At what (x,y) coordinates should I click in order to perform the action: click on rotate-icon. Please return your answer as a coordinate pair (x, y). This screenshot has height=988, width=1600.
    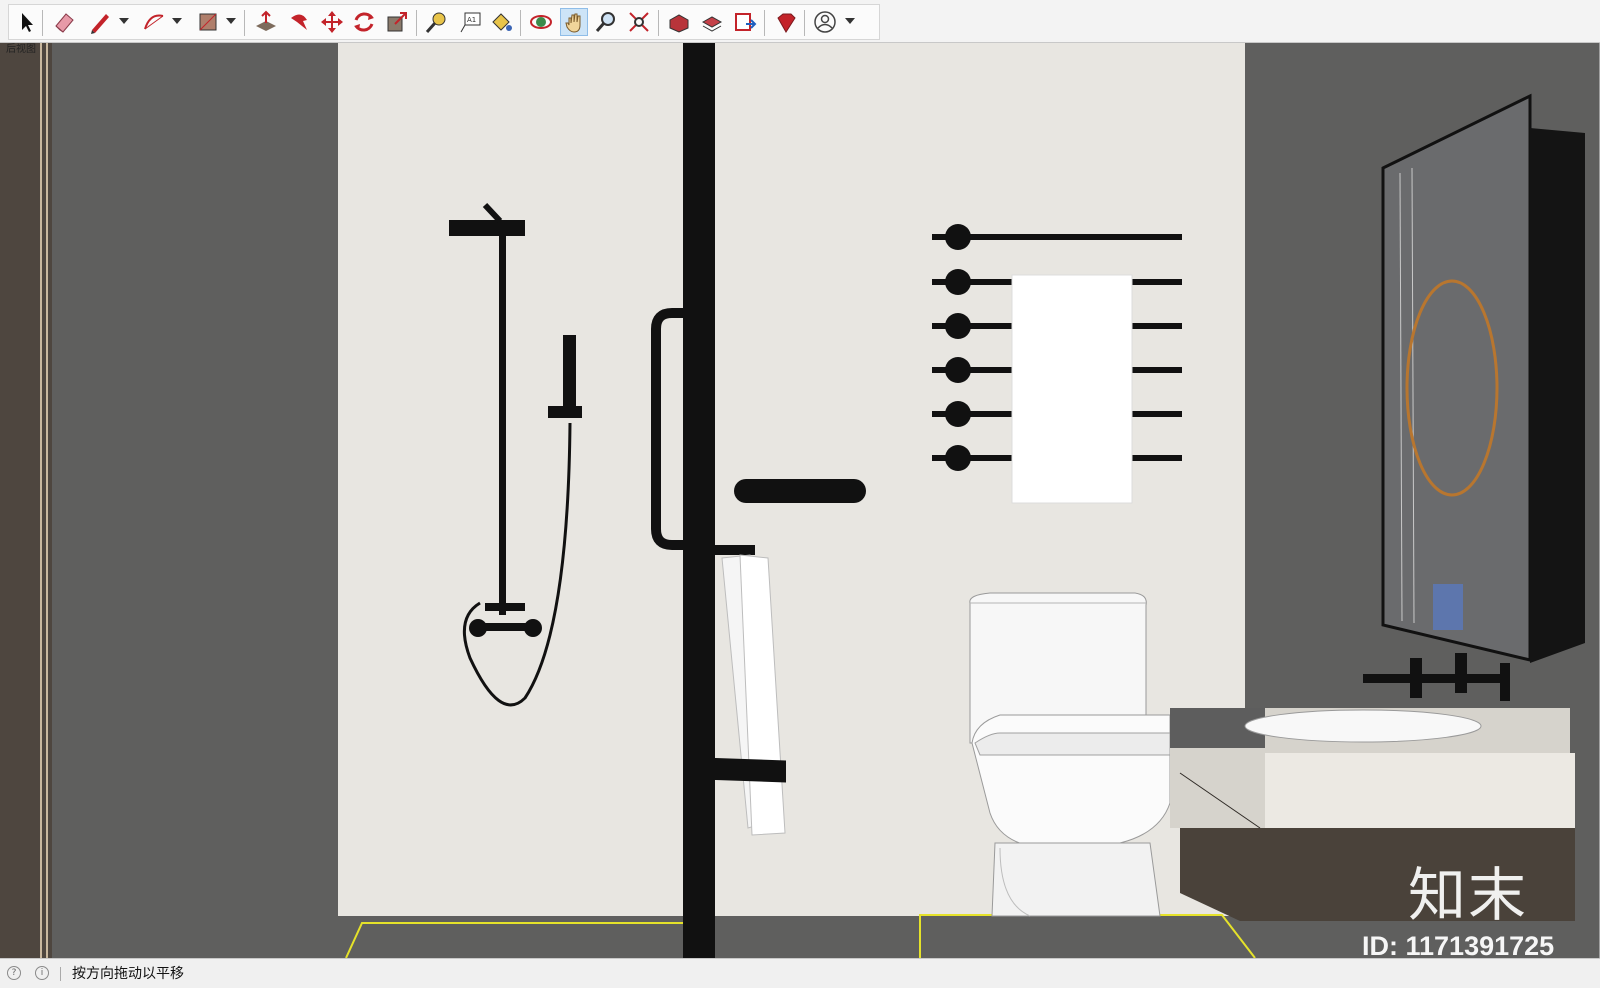
    Looking at the image, I should click on (364, 22).